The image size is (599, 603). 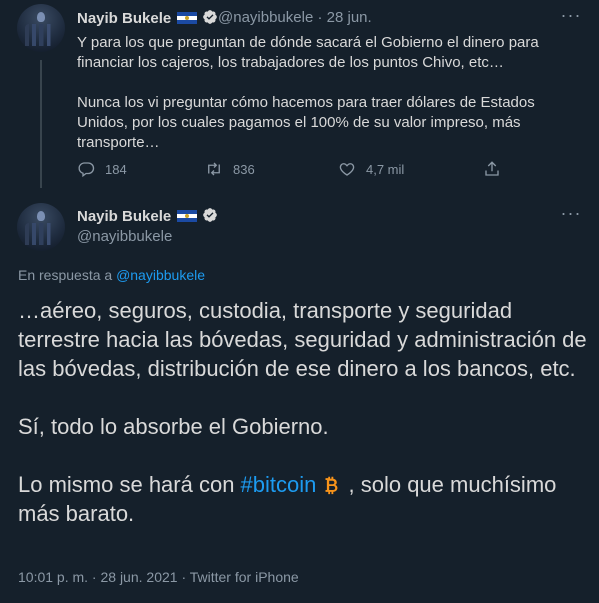 What do you see at coordinates (102, 169) in the screenshot?
I see `reply-button: 184` at bounding box center [102, 169].